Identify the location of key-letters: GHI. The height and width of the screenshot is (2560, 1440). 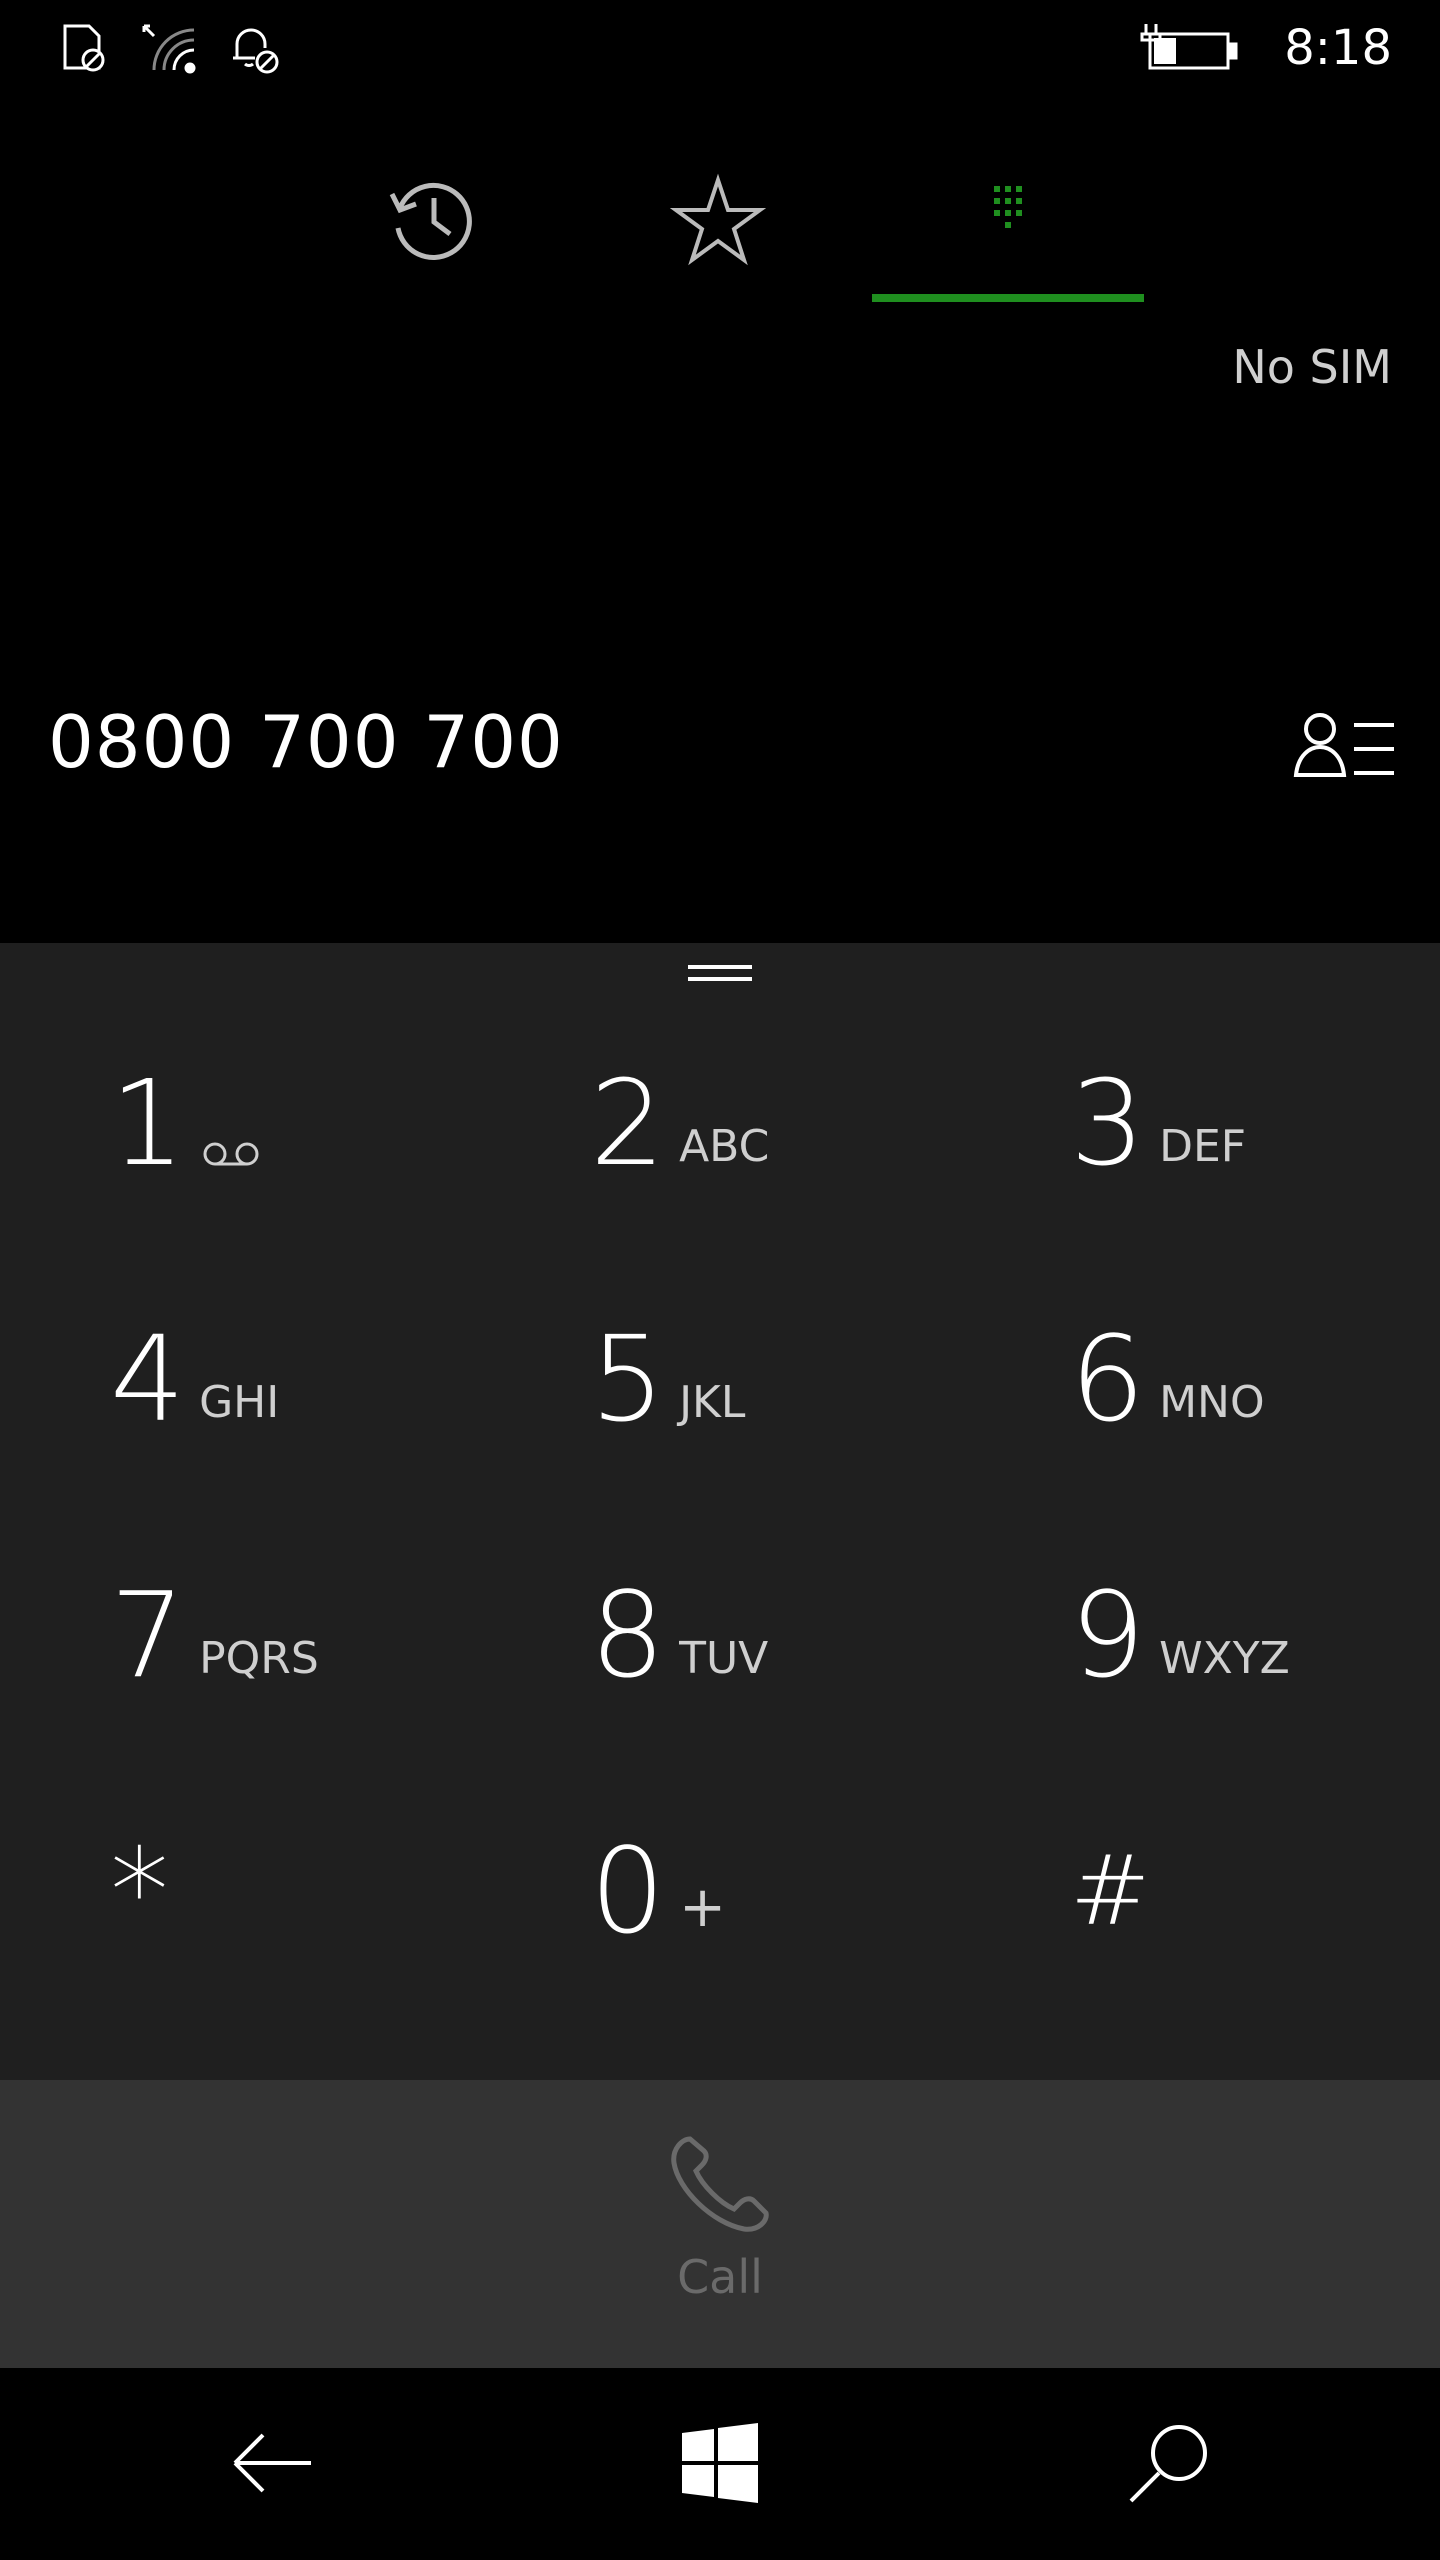
(239, 1402).